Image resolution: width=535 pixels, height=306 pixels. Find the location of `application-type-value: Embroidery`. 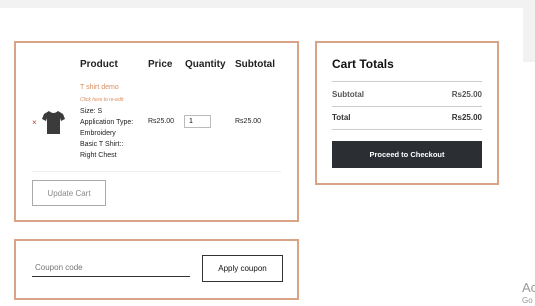

application-type-value: Embroidery is located at coordinates (98, 133).